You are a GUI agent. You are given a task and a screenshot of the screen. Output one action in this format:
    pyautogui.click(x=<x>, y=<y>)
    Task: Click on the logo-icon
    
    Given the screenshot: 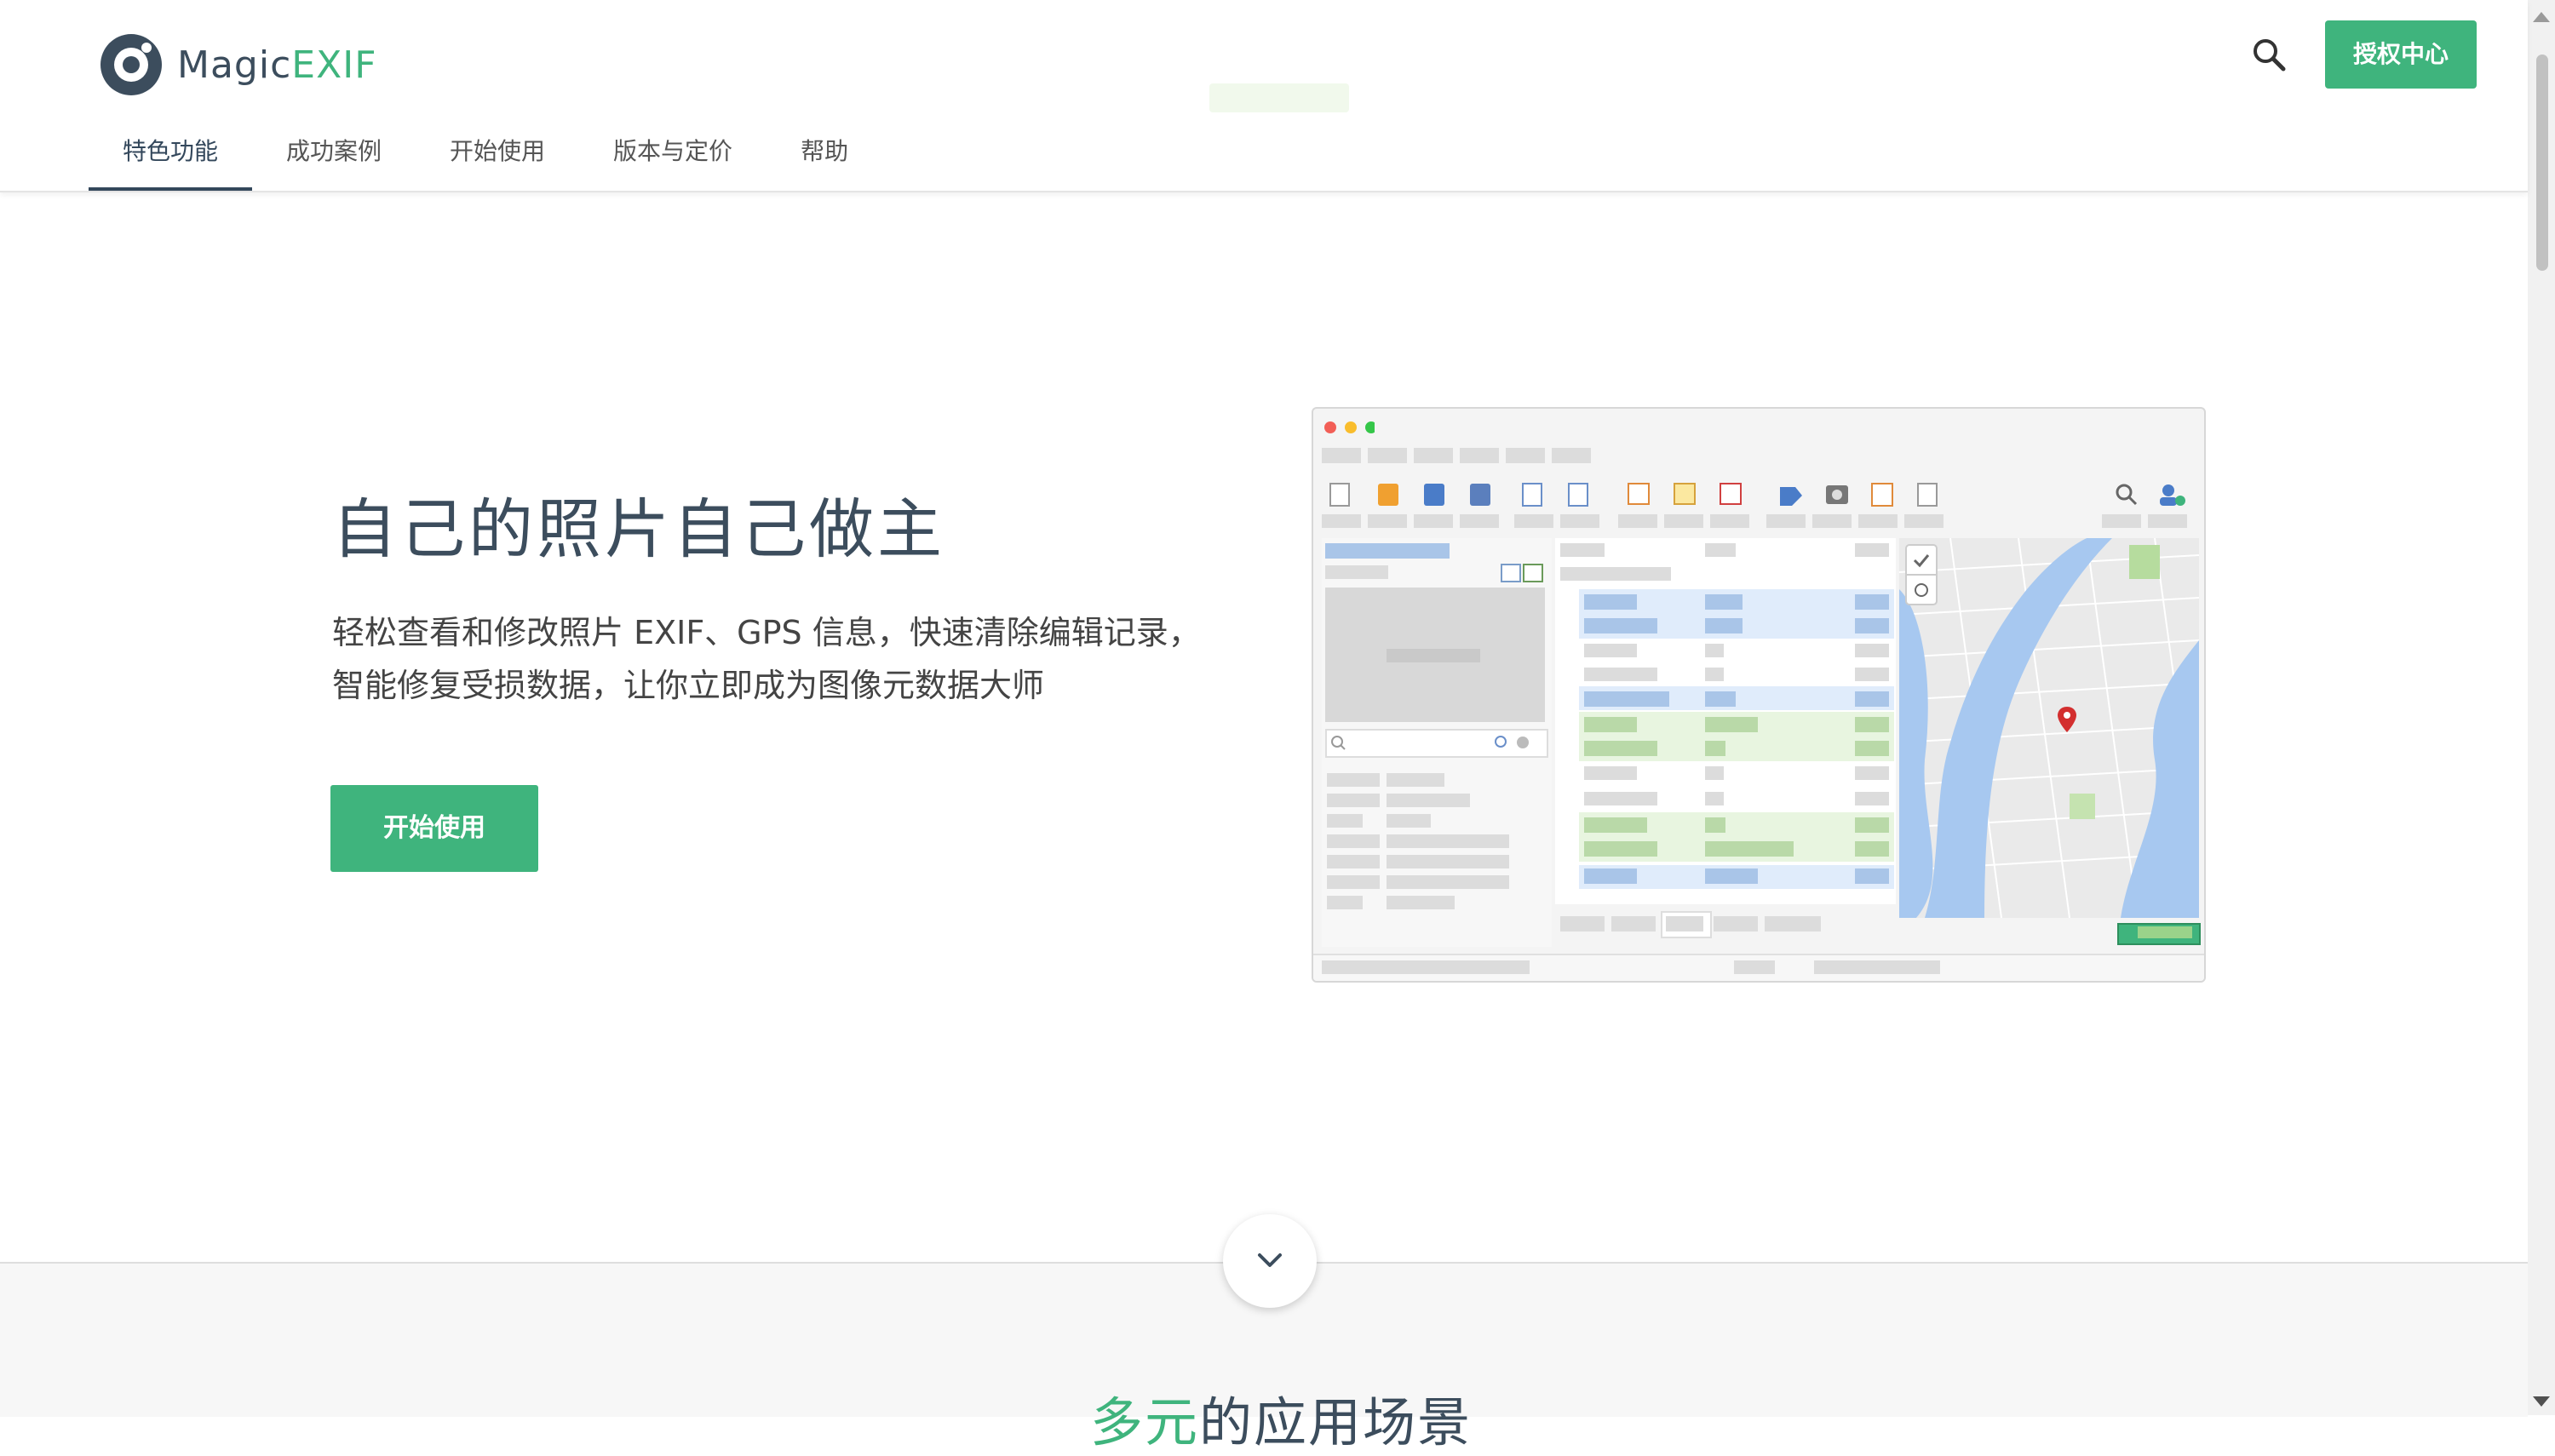 What is the action you would take?
    pyautogui.click(x=131, y=64)
    